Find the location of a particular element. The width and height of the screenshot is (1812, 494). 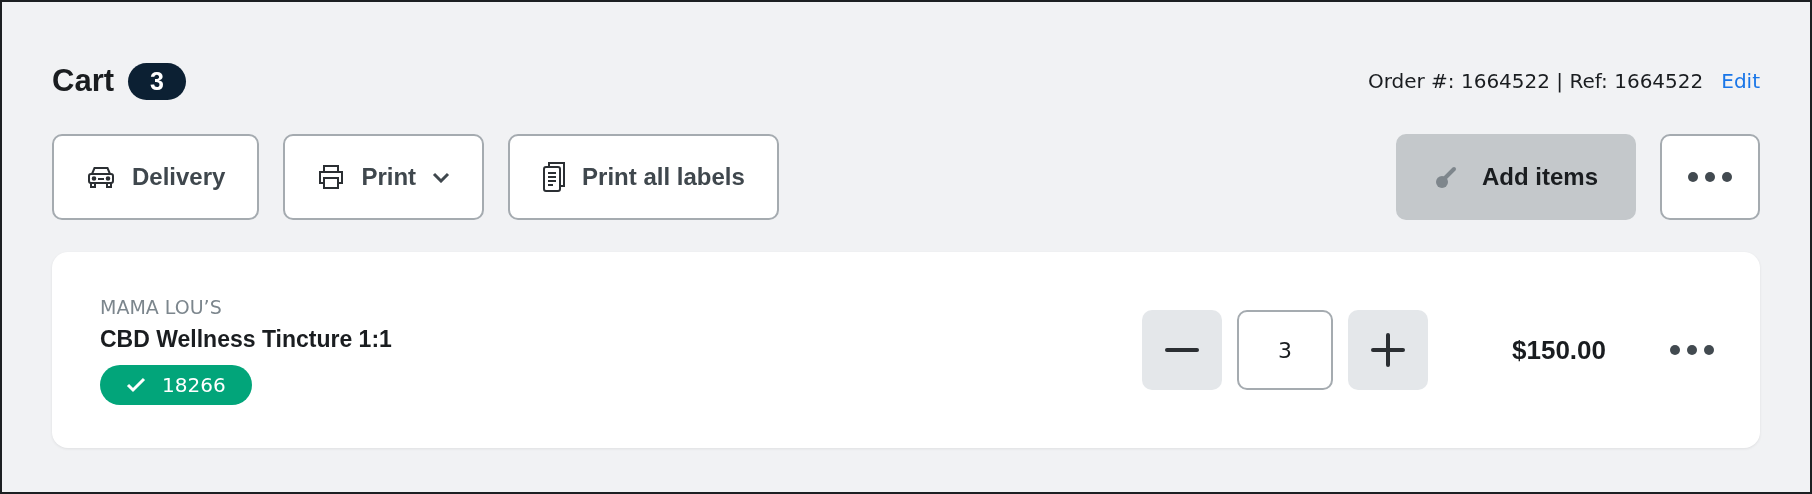

key-icon is located at coordinates (1447, 177).